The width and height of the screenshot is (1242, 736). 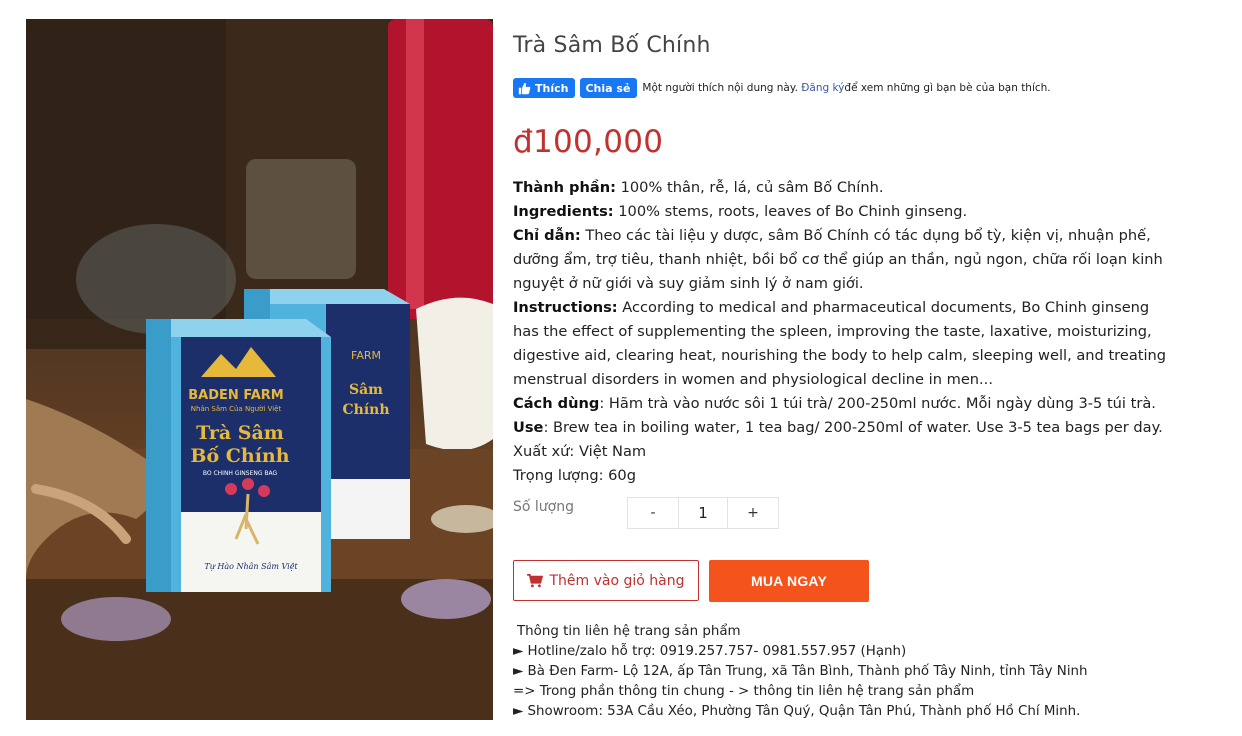 What do you see at coordinates (235, 395) in the screenshot?
I see `svg-text: BADEN FARM` at bounding box center [235, 395].